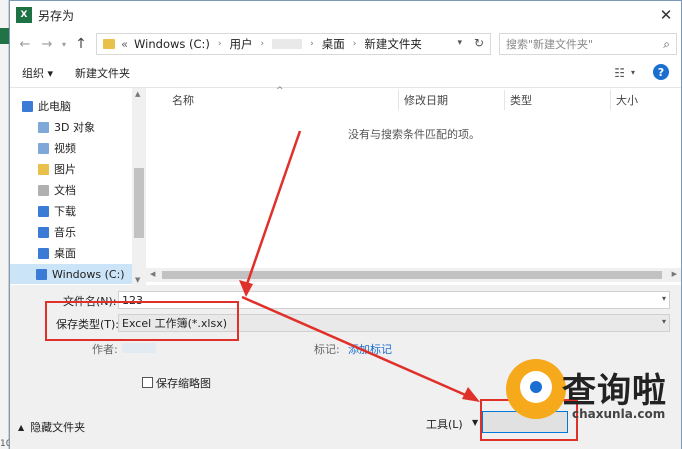  Describe the element at coordinates (37, 73) in the screenshot. I see `organize-button: 组织 ▾` at that location.